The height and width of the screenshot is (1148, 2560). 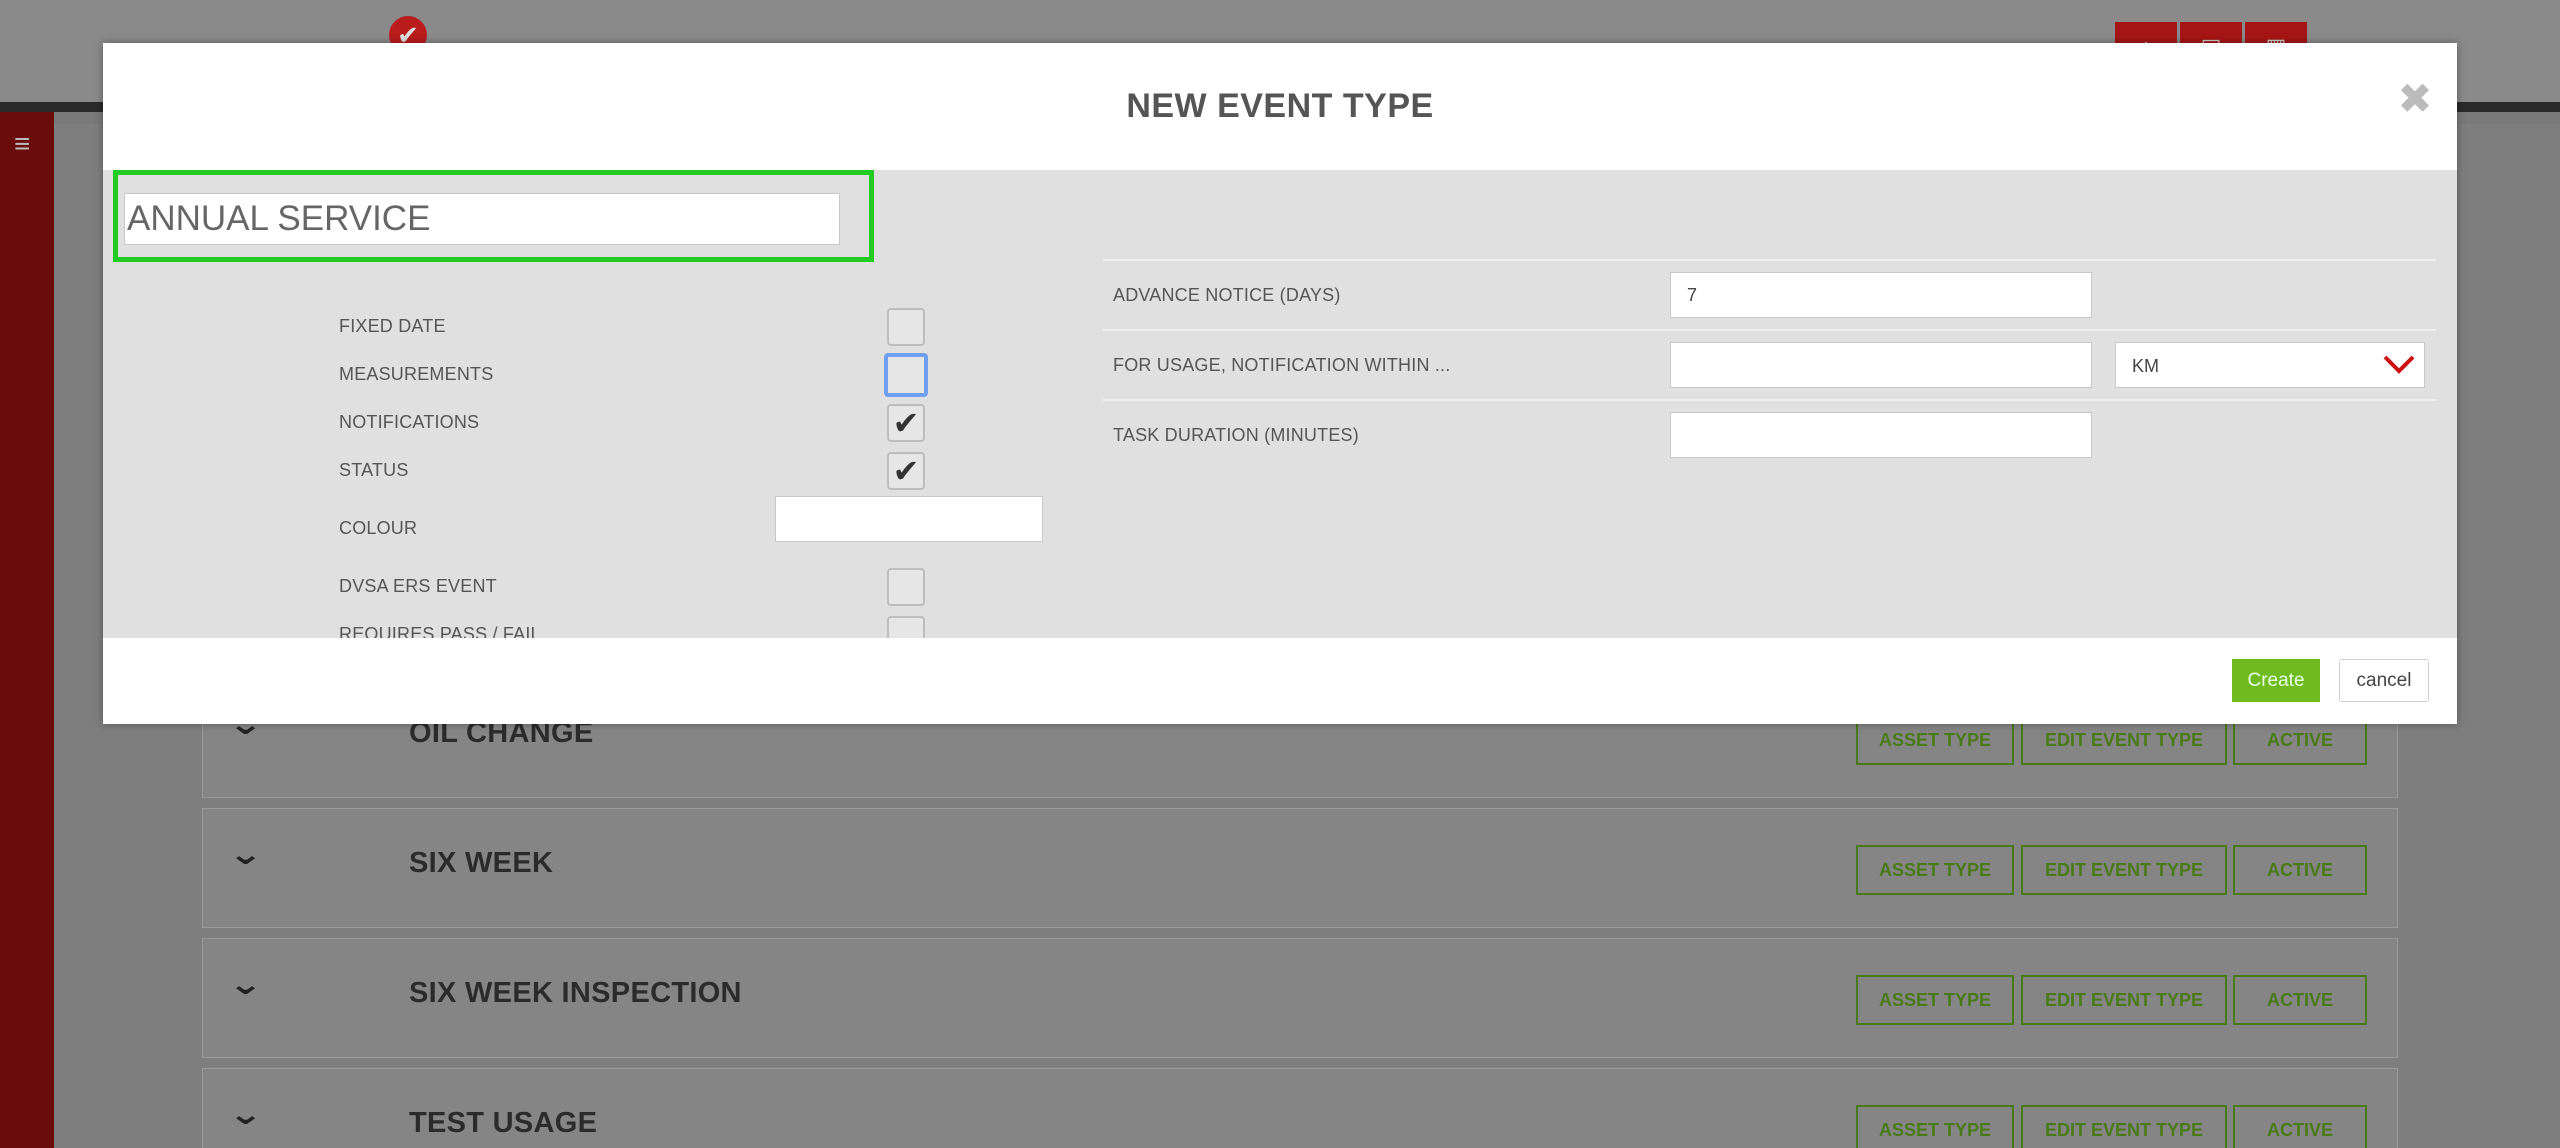 What do you see at coordinates (392, 326) in the screenshot?
I see `fixed-date-label: FIXED DATE` at bounding box center [392, 326].